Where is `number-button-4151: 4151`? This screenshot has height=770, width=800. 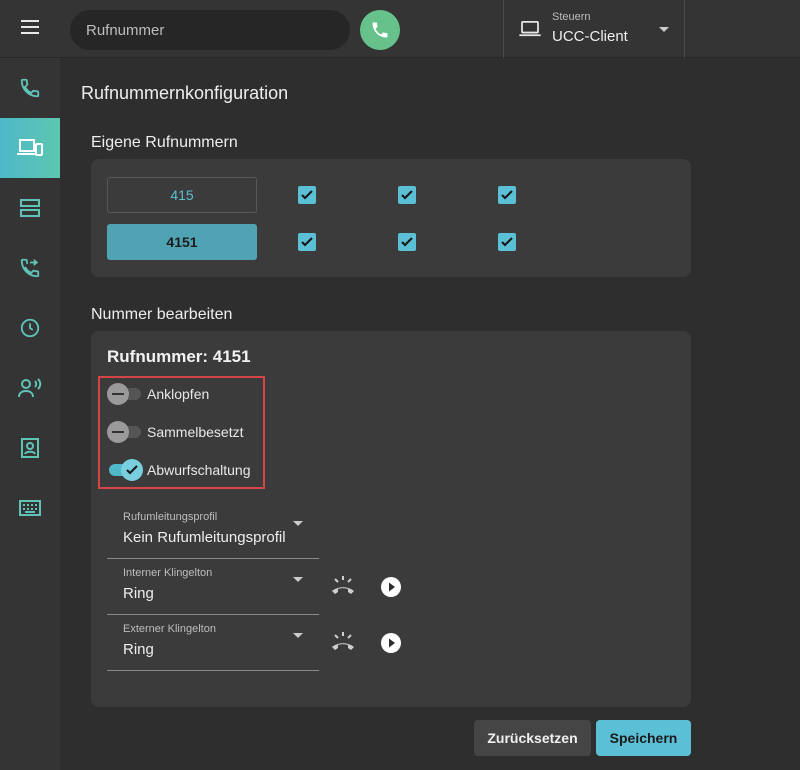 number-button-4151: 4151 is located at coordinates (182, 242).